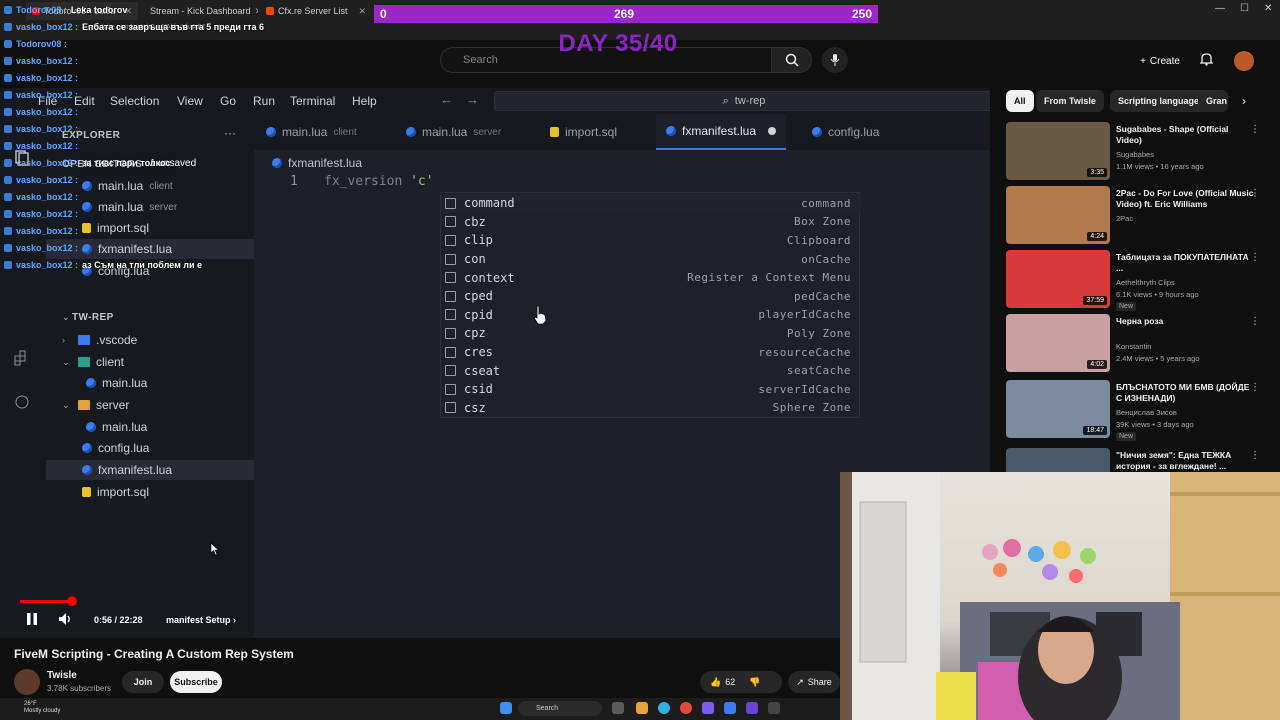  What do you see at coordinates (651, 352) in the screenshot?
I see `suggestion-item: cres resourceCache` at bounding box center [651, 352].